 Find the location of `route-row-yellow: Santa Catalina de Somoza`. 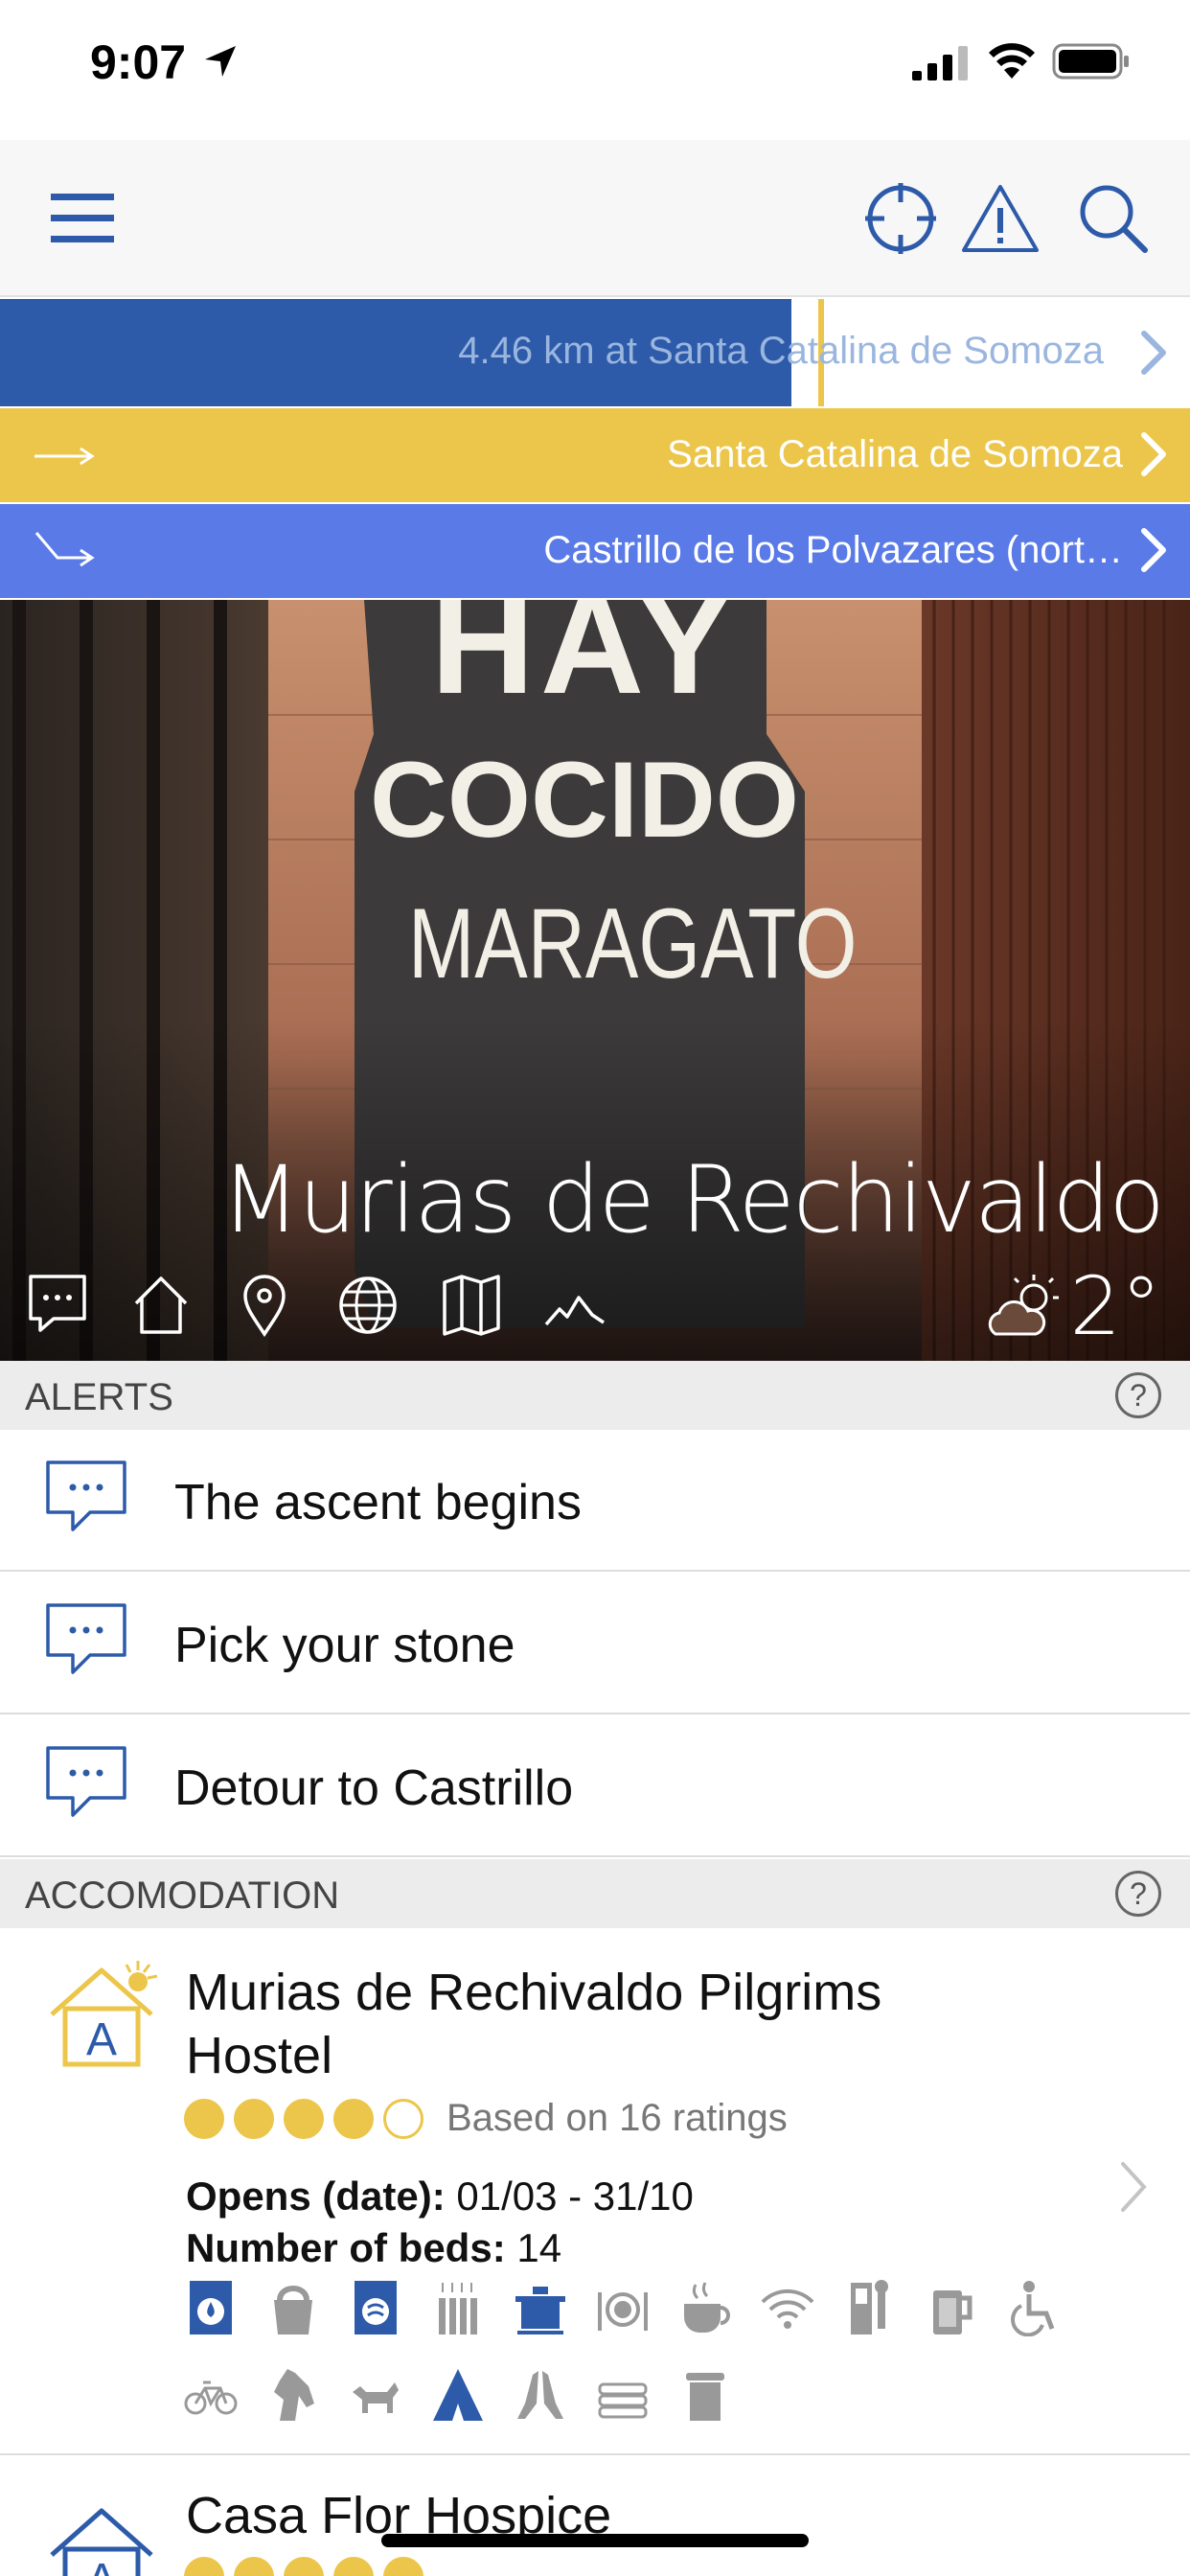

route-row-yellow: Santa Catalina de Somoza is located at coordinates (595, 455).